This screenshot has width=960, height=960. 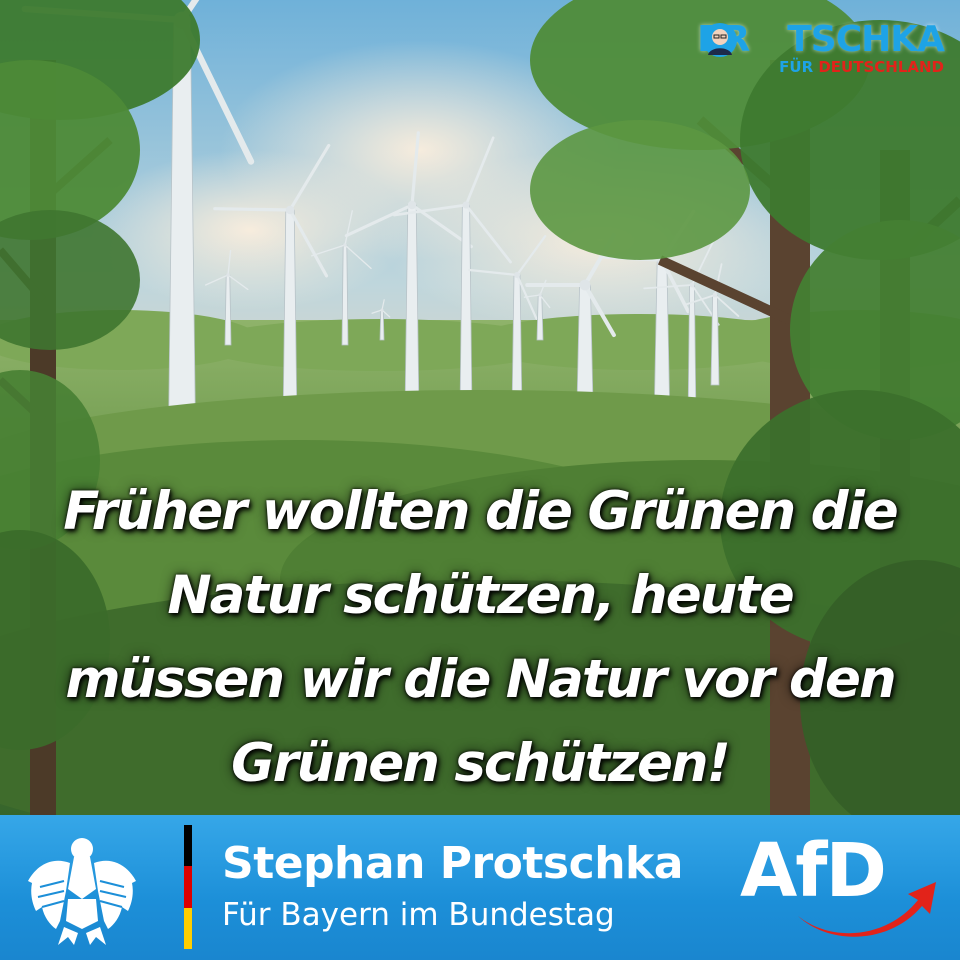 What do you see at coordinates (480, 511) in the screenshot?
I see `slogan-line-1: Früher wollten die Grünen die` at bounding box center [480, 511].